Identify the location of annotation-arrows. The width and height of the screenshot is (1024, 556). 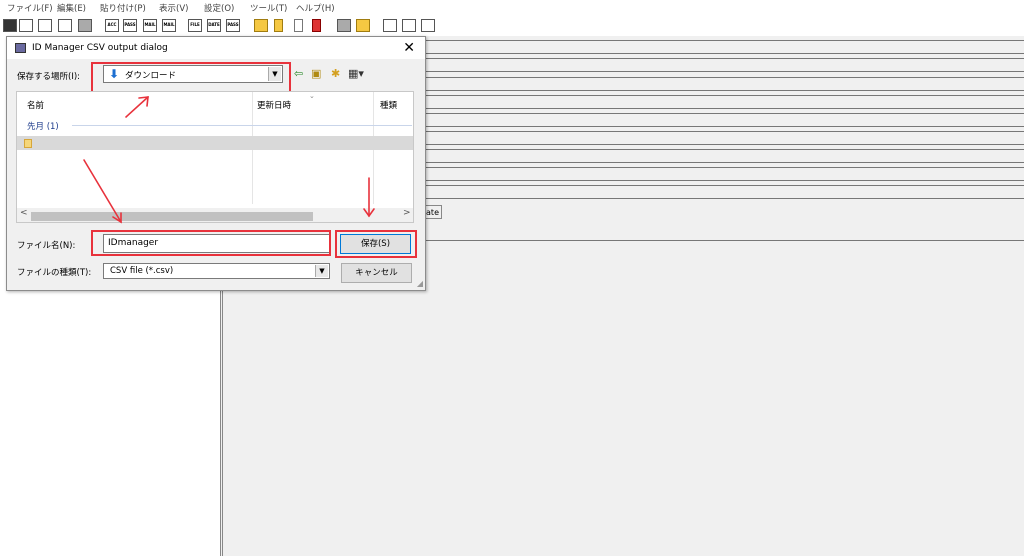
(229, 160).